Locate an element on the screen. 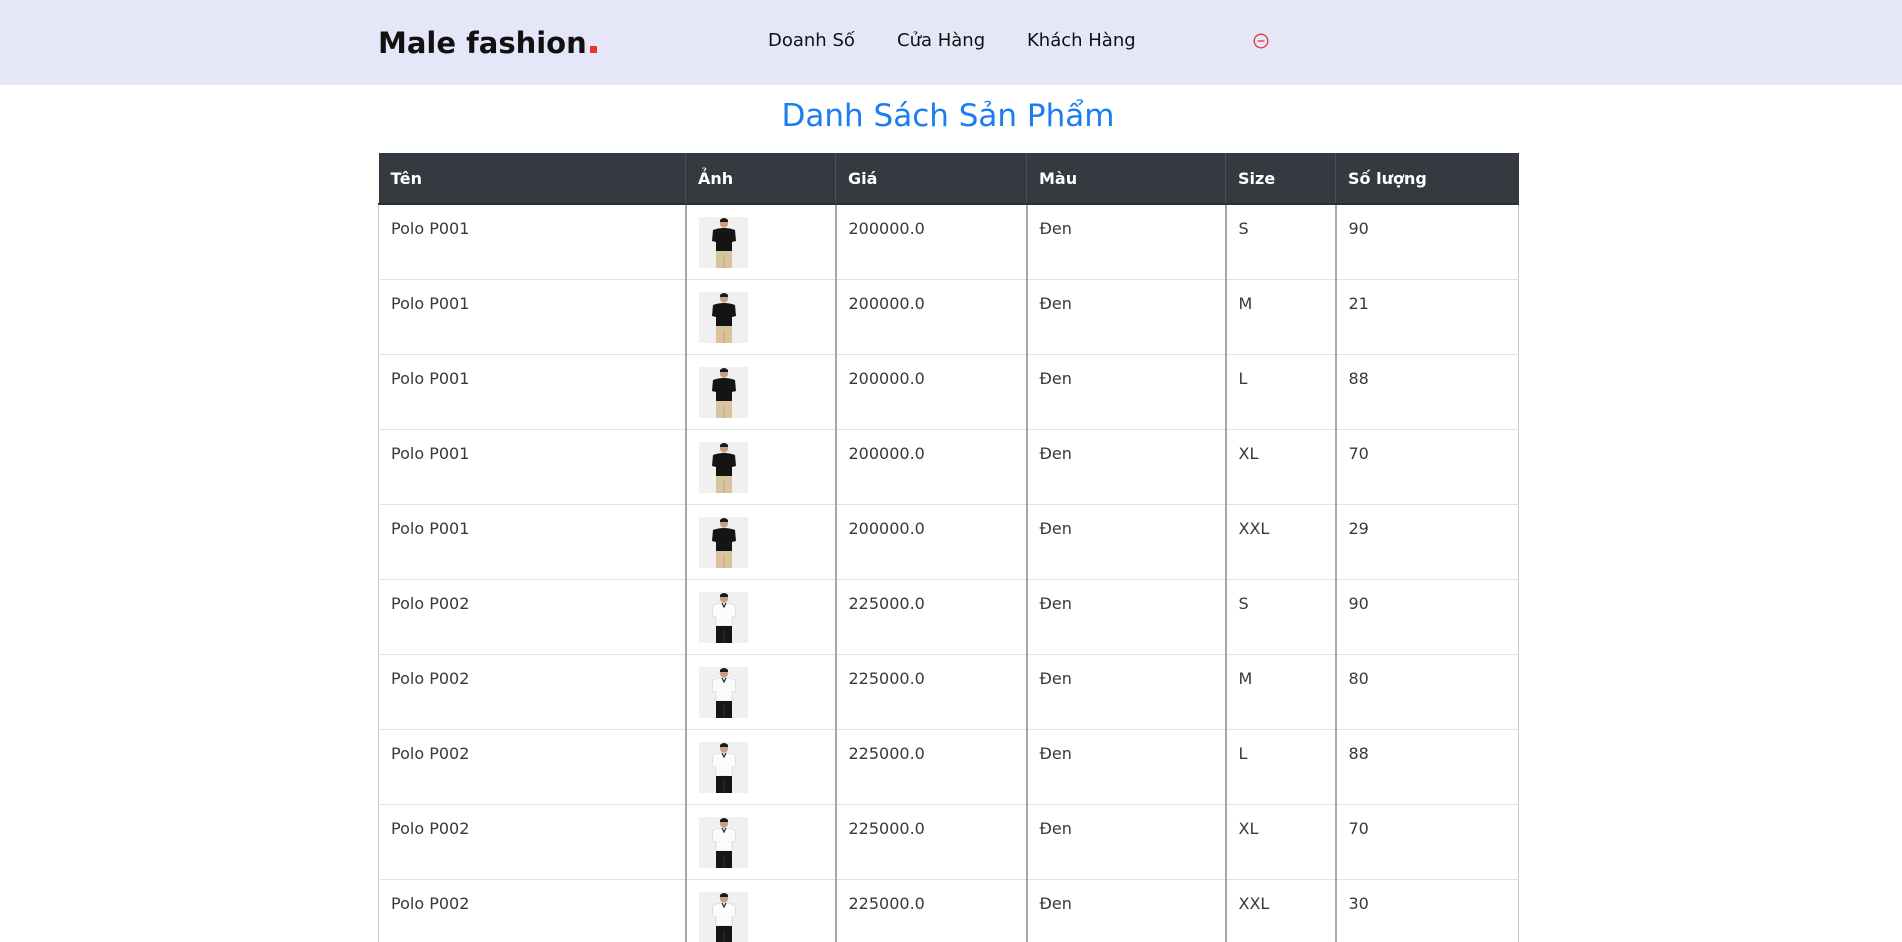 Image resolution: width=1902 pixels, height=942 pixels. column-header-size: Size is located at coordinates (1280, 179).